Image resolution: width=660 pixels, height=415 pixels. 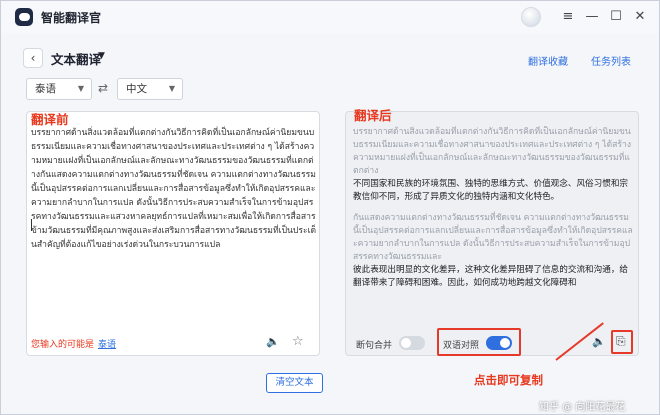 I want to click on after-translation-annotation: 翻译后, so click(x=373, y=115).